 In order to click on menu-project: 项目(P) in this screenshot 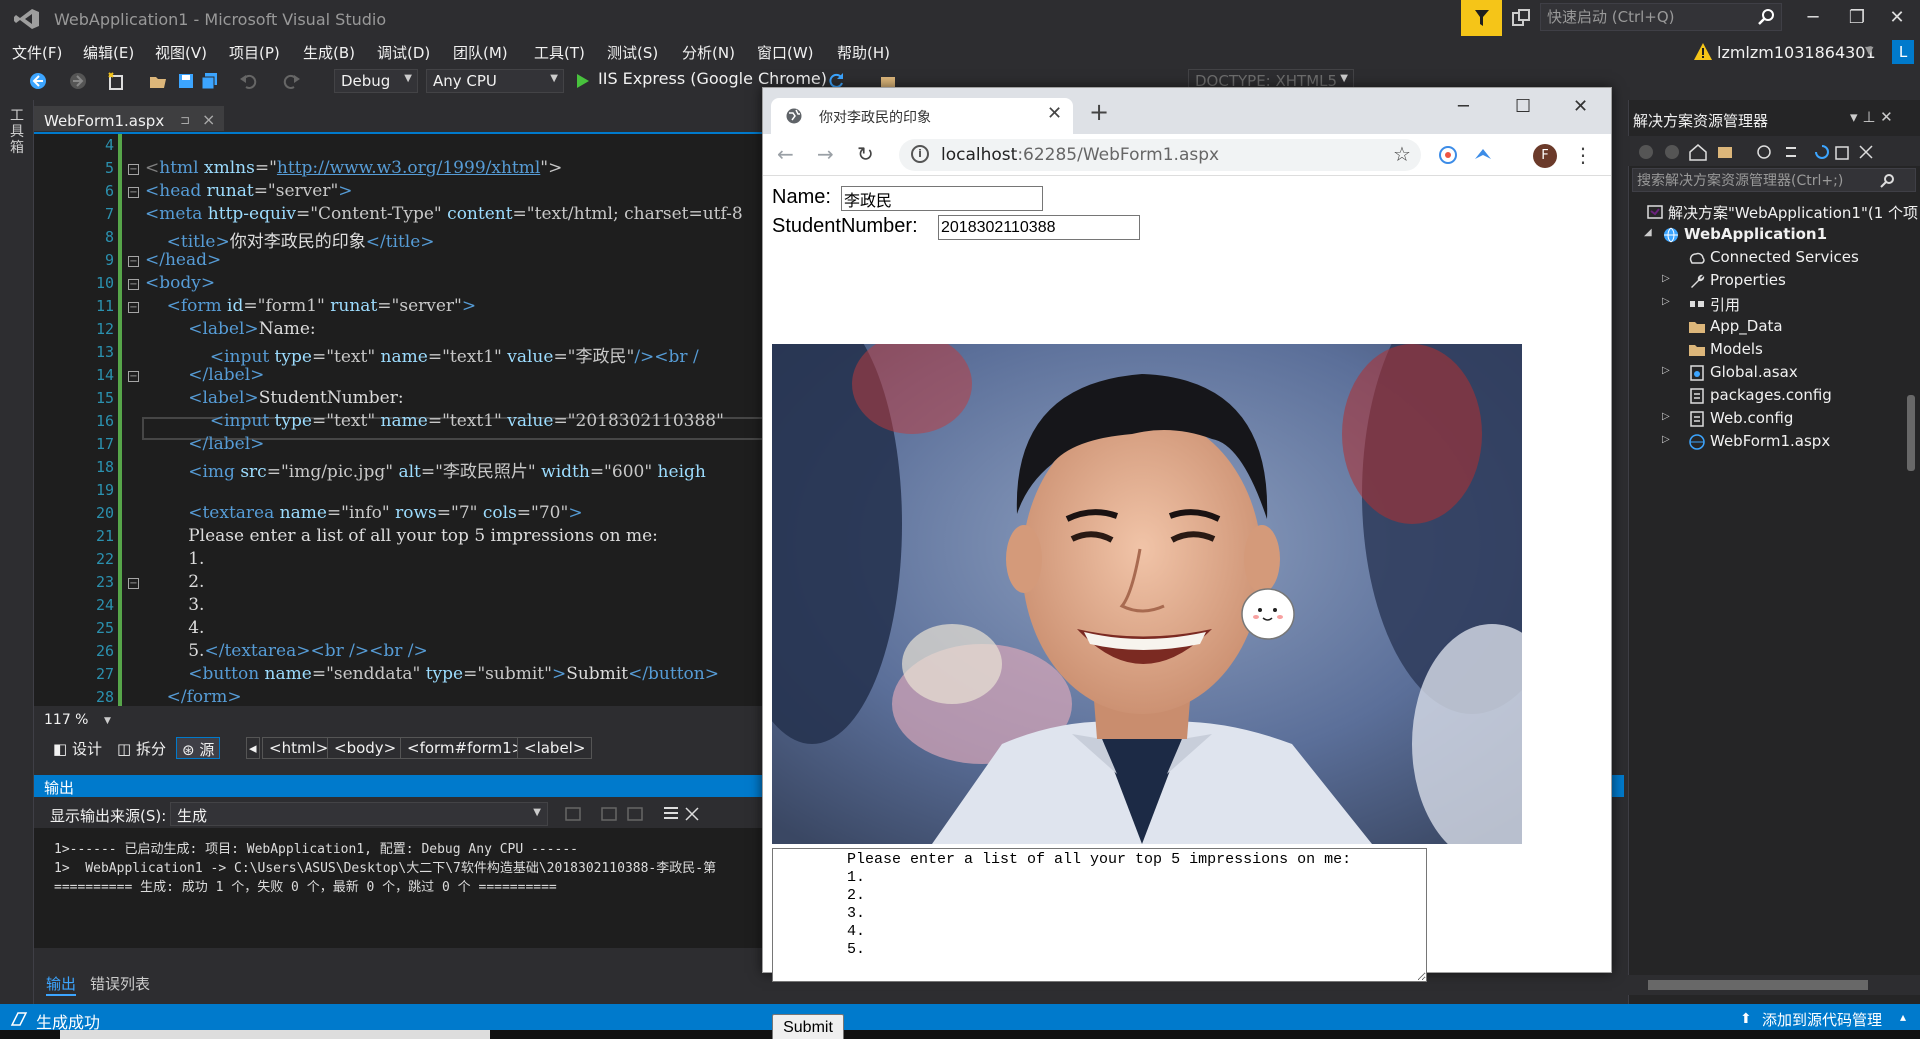, I will do `click(254, 52)`.